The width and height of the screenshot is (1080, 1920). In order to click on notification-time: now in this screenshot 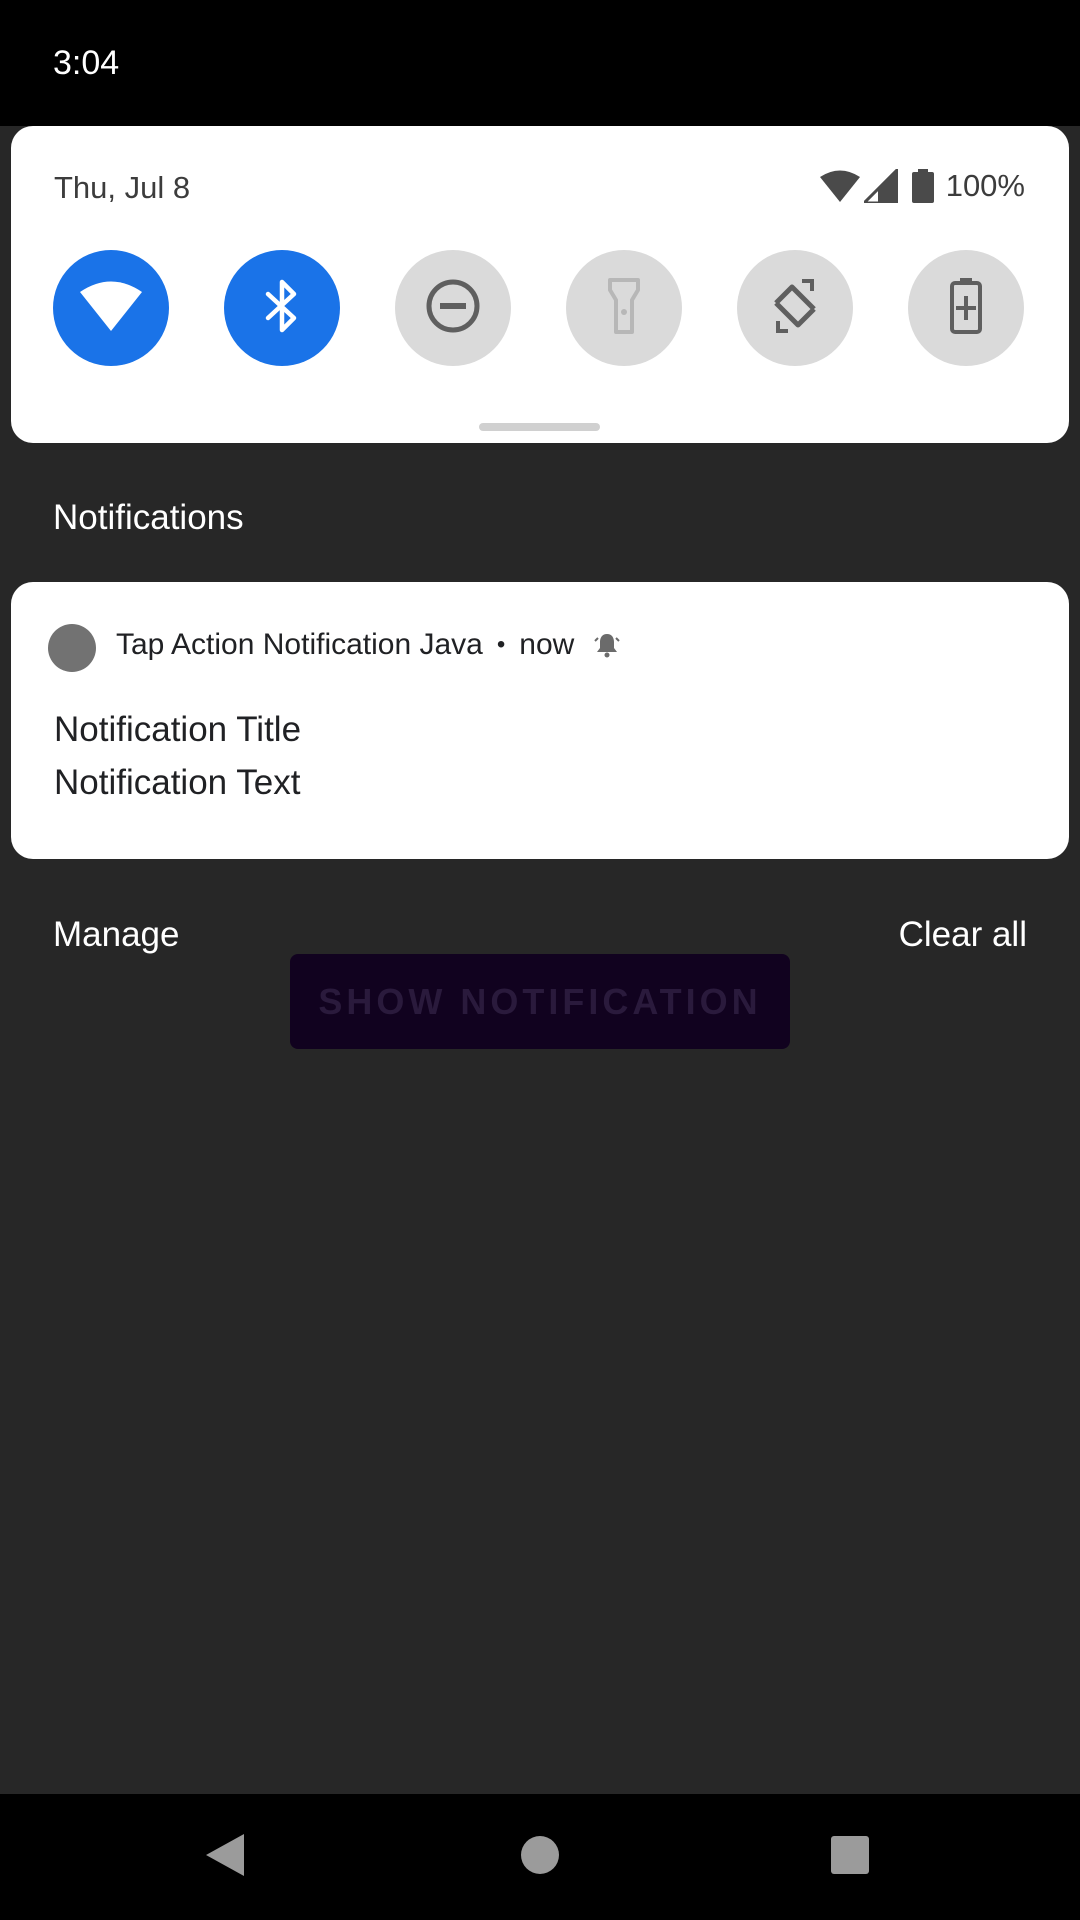, I will do `click(547, 644)`.